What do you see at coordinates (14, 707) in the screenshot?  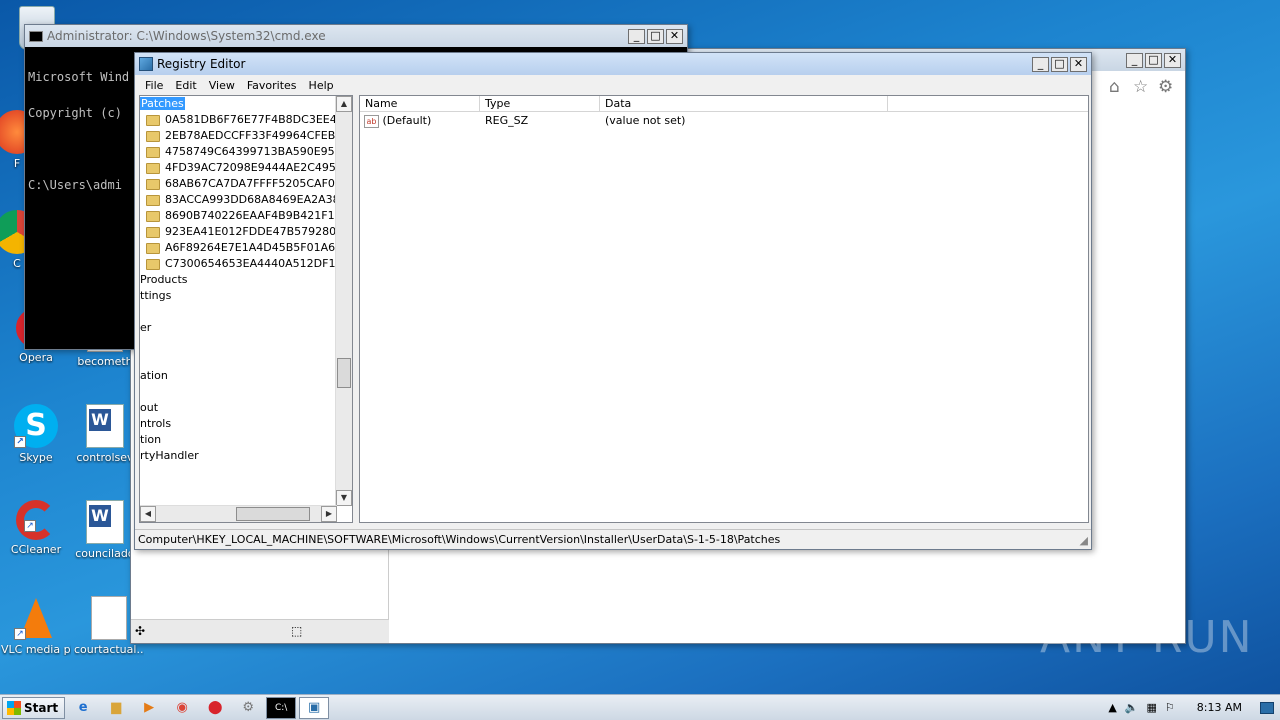 I see `windows-logo-icon` at bounding box center [14, 707].